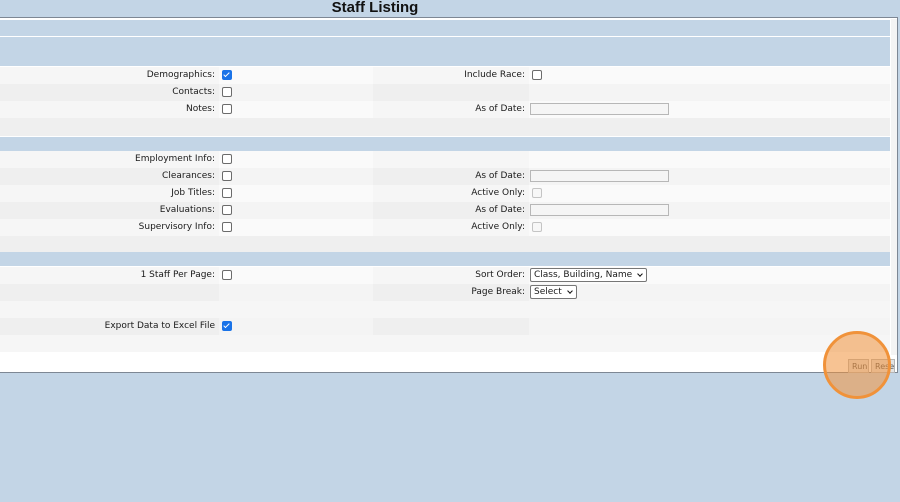 The height and width of the screenshot is (502, 900). Describe the element at coordinates (494, 75) in the screenshot. I see `include-race-label: Include Race:` at that location.